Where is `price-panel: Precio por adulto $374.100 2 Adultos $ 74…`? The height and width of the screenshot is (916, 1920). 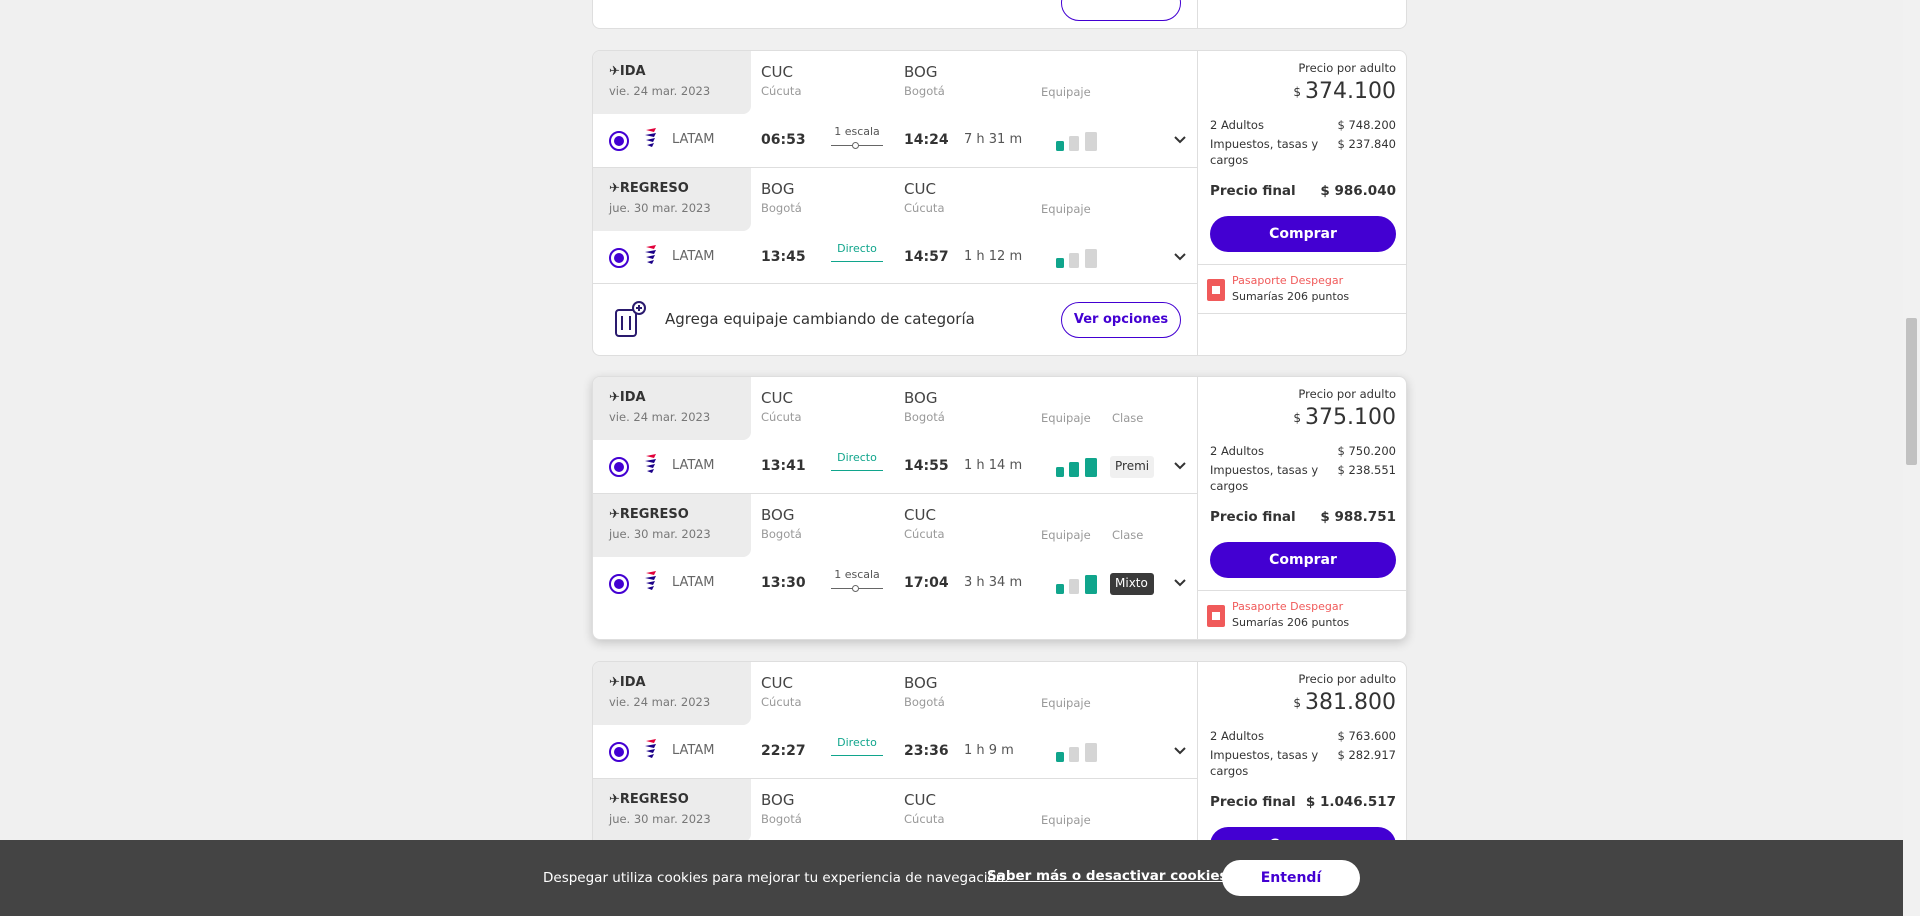 price-panel: Precio por adulto $374.100 2 Adultos $ 74… is located at coordinates (1301, 203).